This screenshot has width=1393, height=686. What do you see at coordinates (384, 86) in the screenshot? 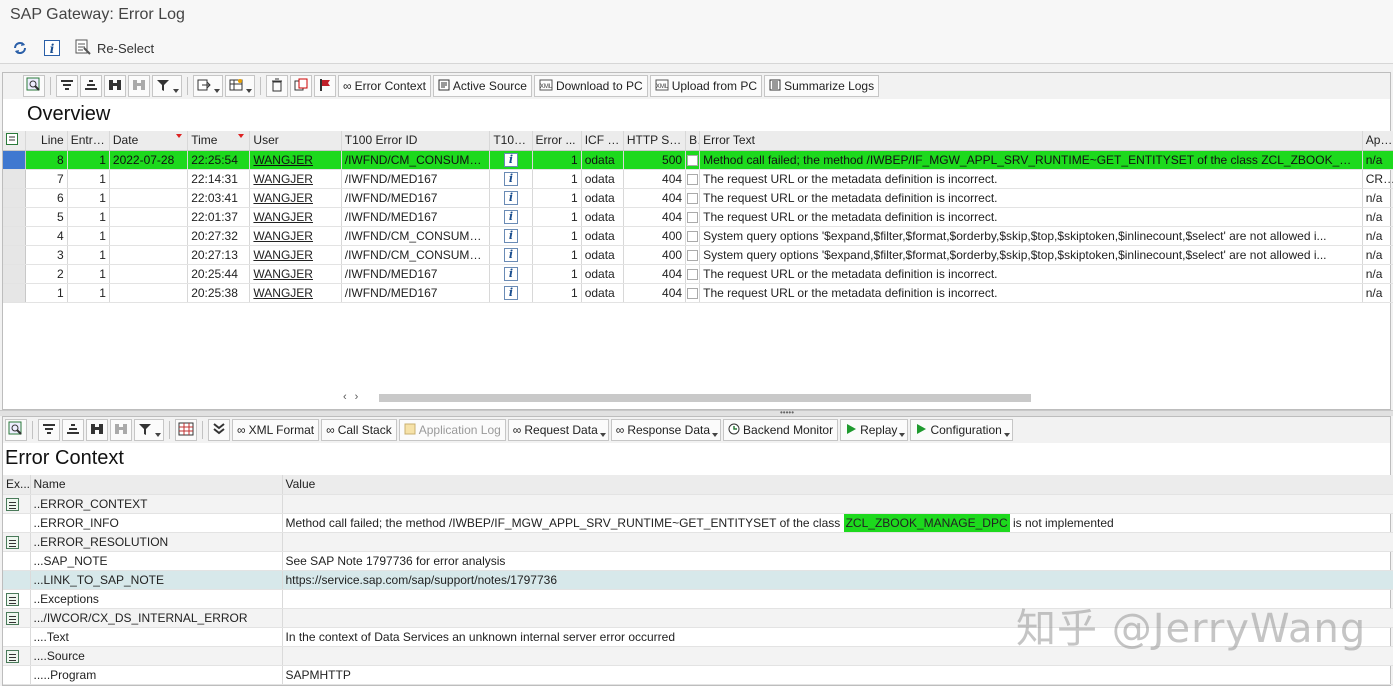
I see `error-context-button: ∞ Error Context` at bounding box center [384, 86].